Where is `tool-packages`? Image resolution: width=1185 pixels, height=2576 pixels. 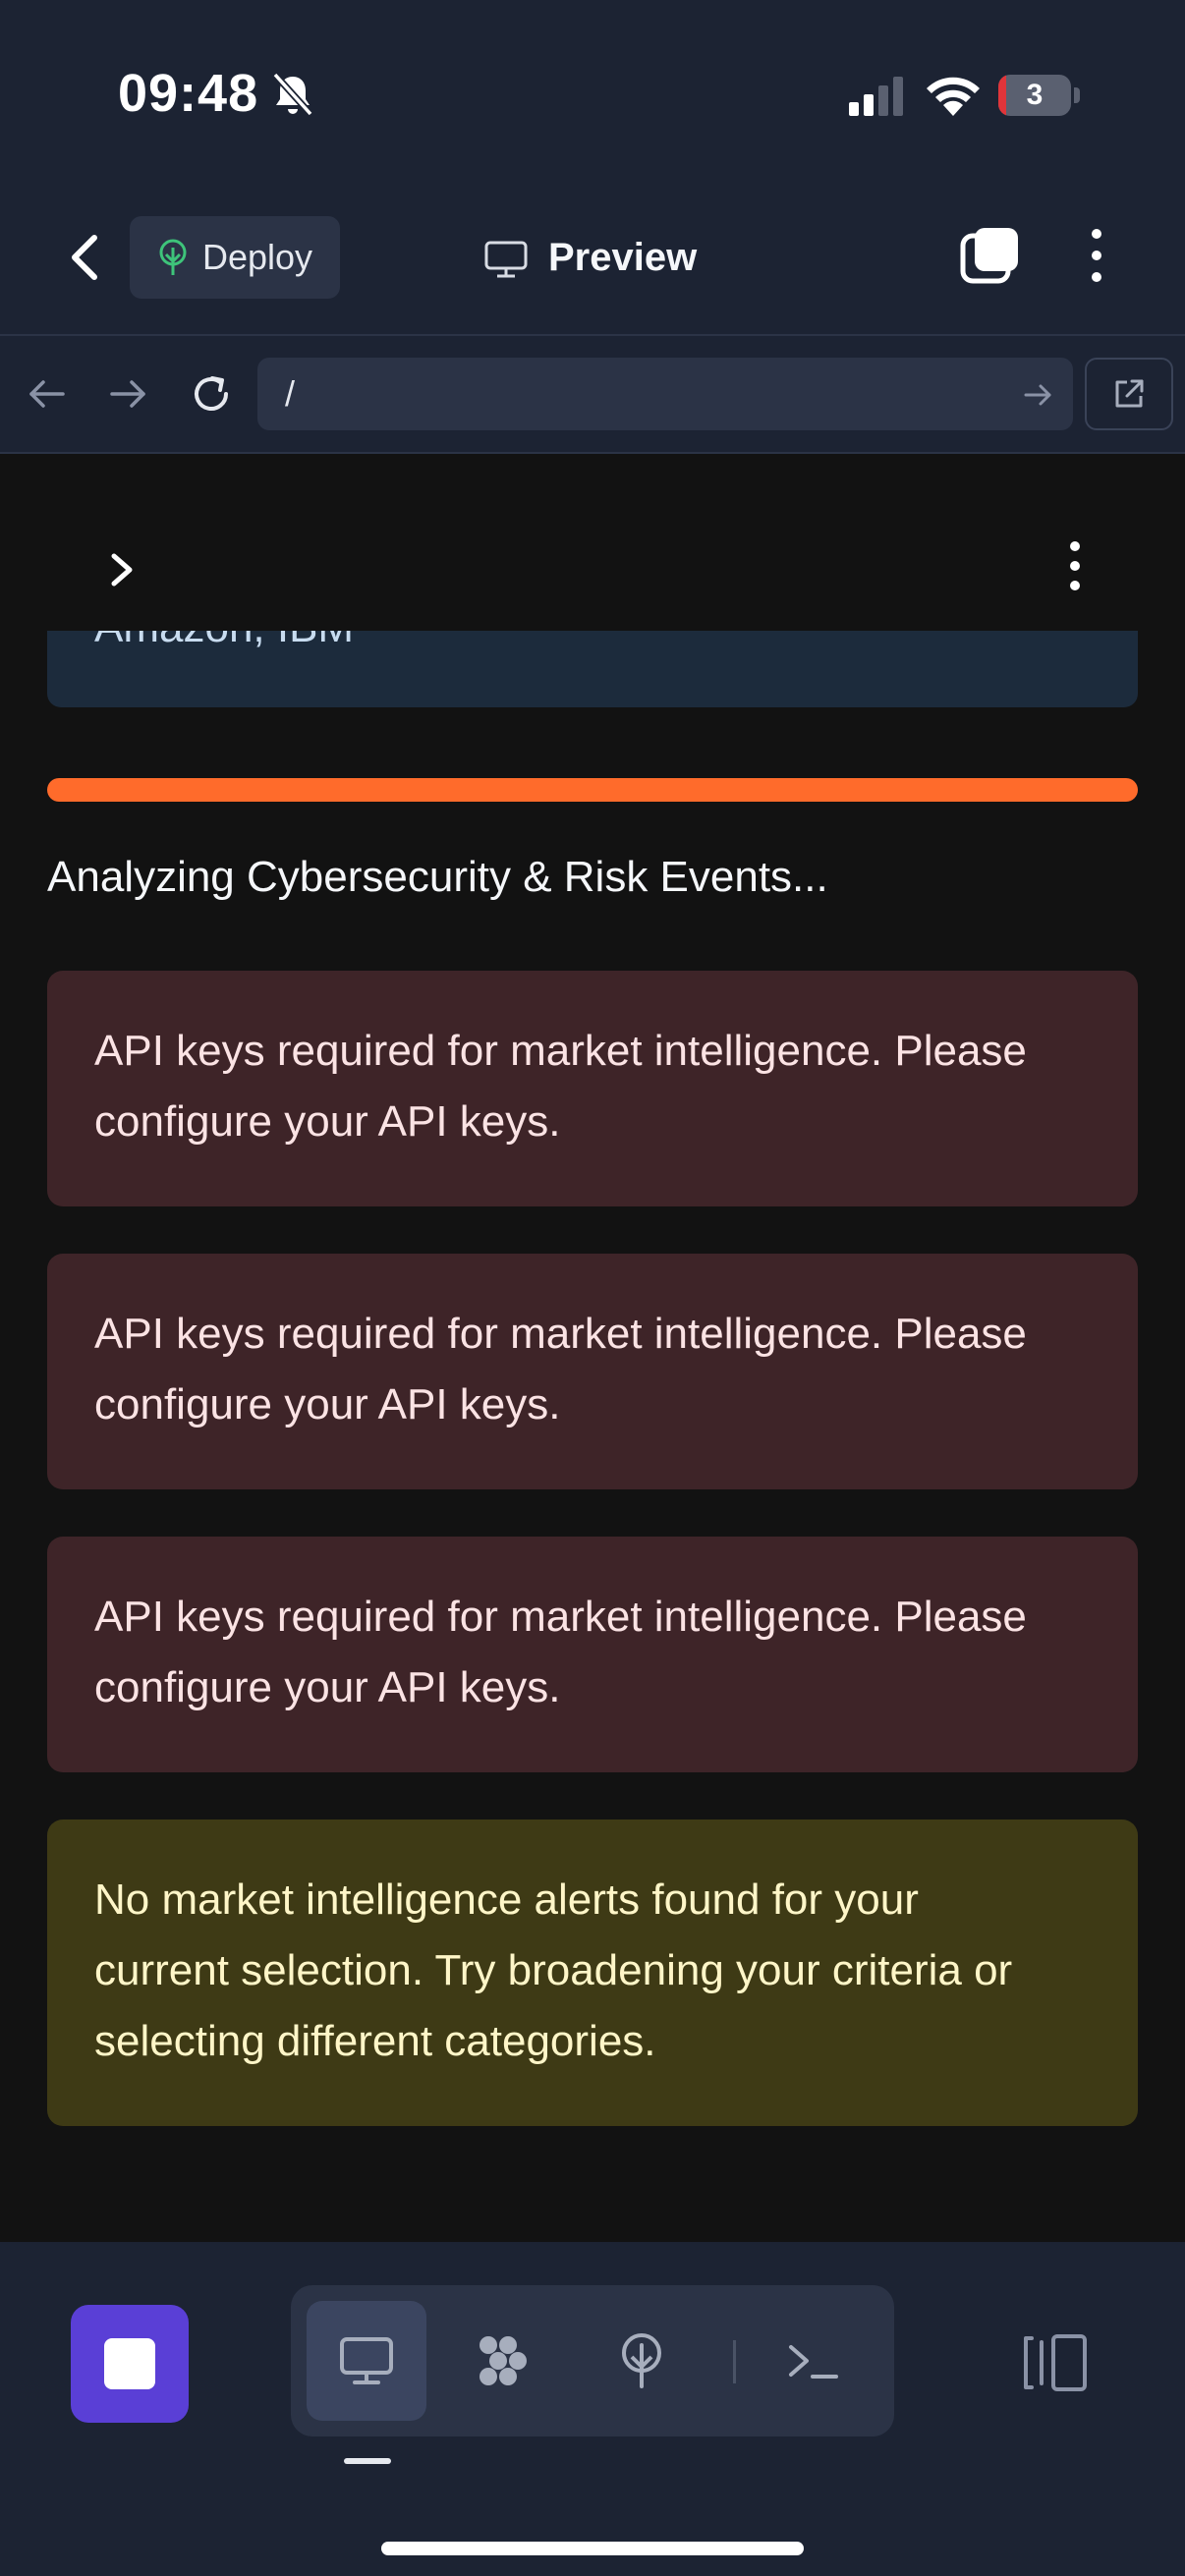 tool-packages is located at coordinates (504, 2361).